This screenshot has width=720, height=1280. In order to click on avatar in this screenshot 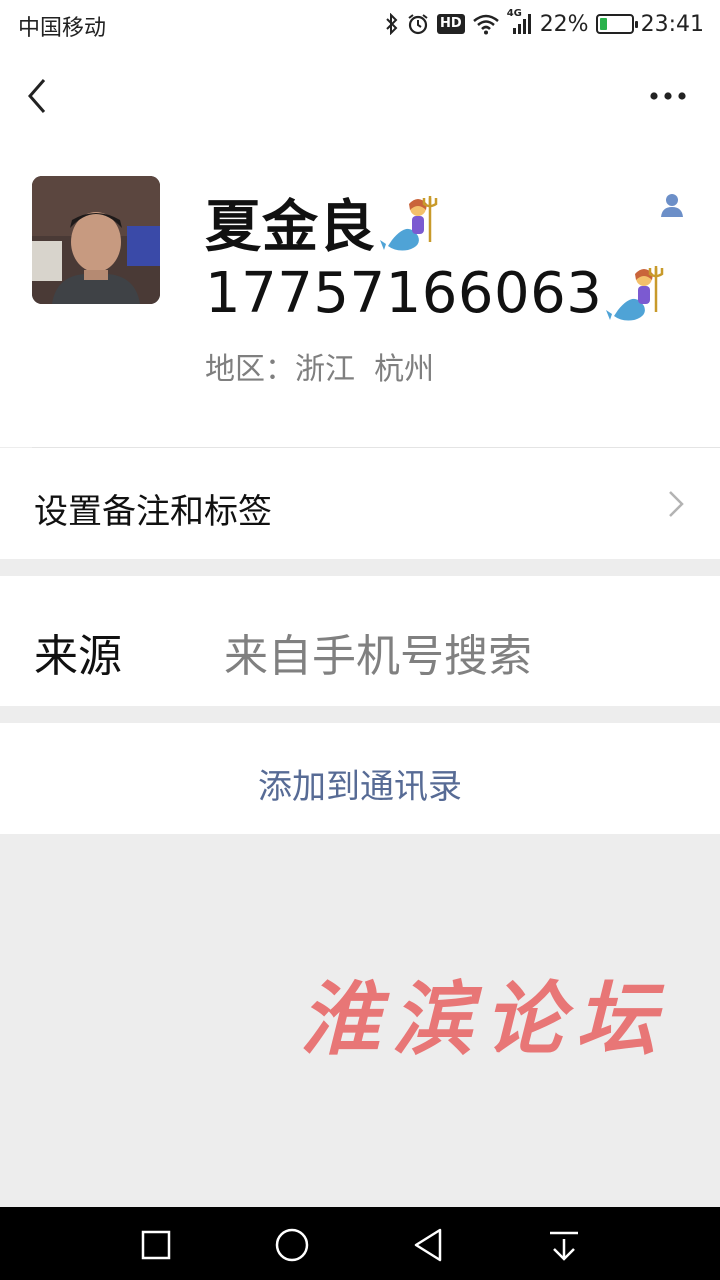, I will do `click(96, 240)`.